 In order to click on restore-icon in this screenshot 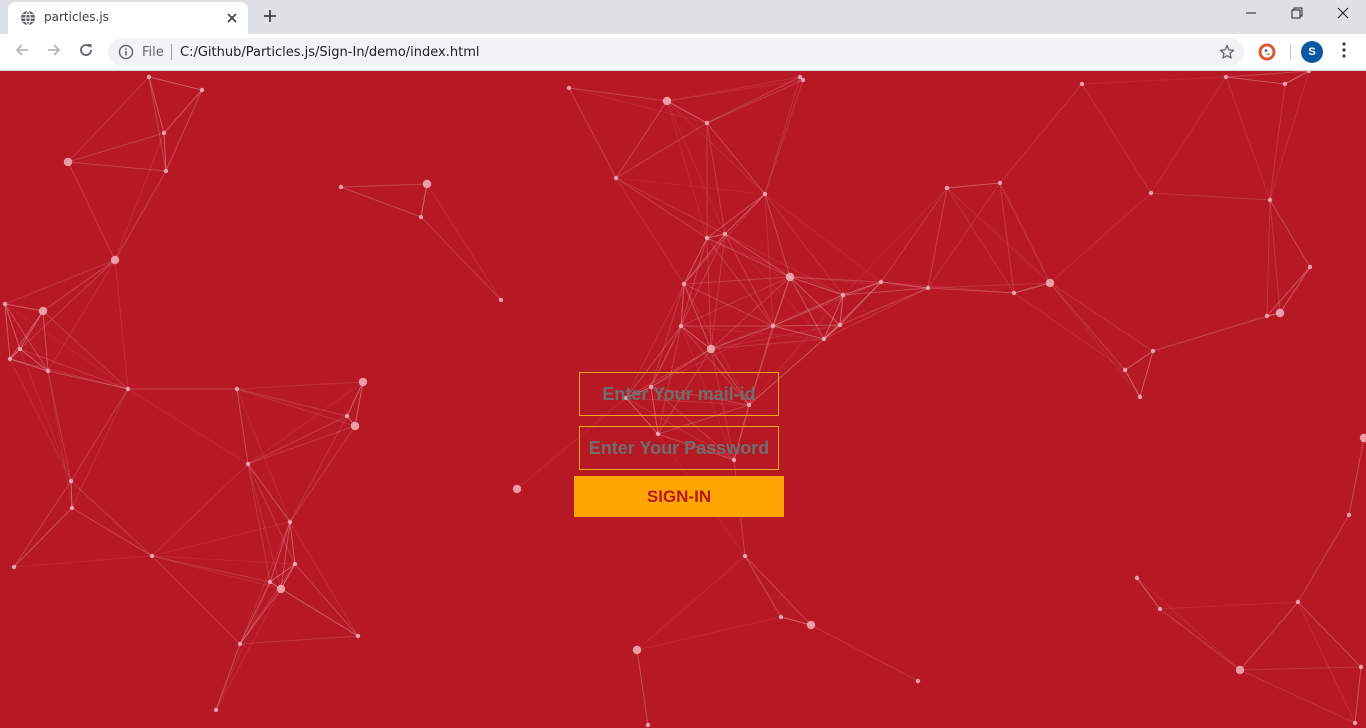, I will do `click(1297, 15)`.